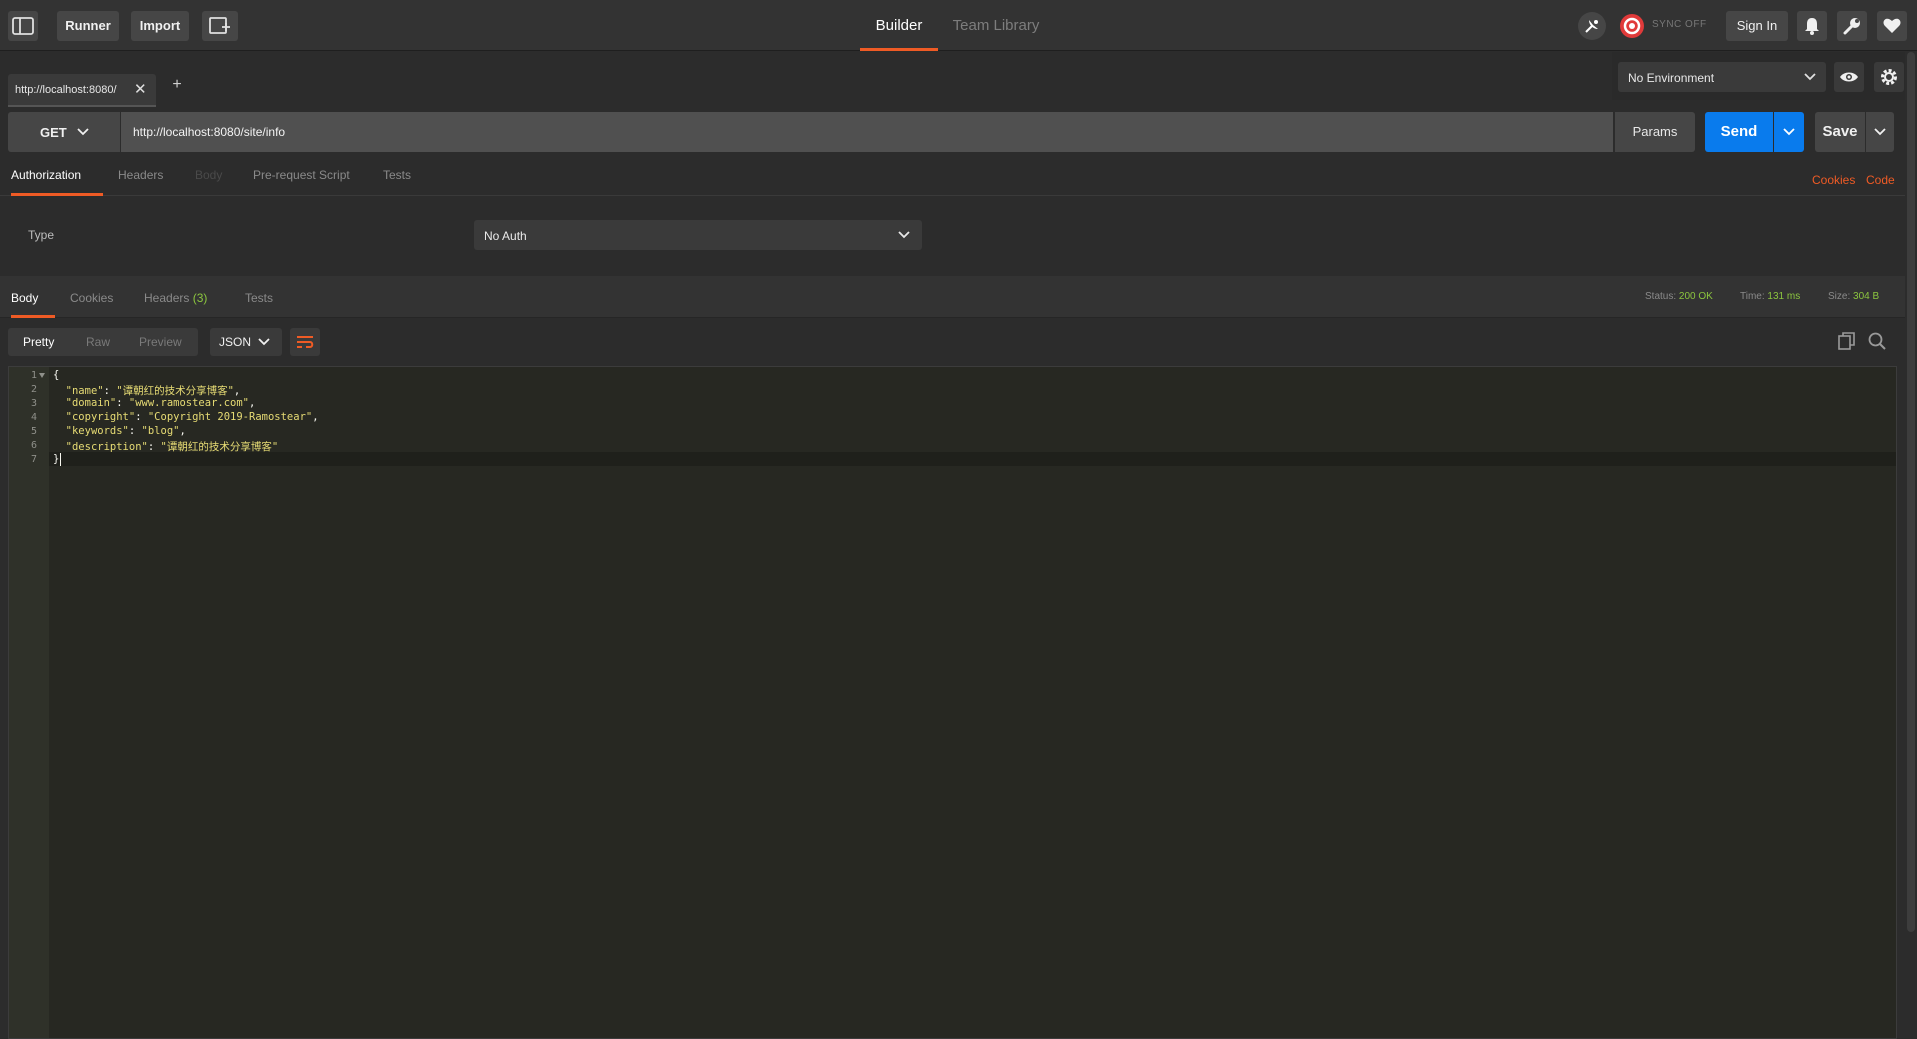 The height and width of the screenshot is (1039, 1917). I want to click on copy-icon, so click(1846, 341).